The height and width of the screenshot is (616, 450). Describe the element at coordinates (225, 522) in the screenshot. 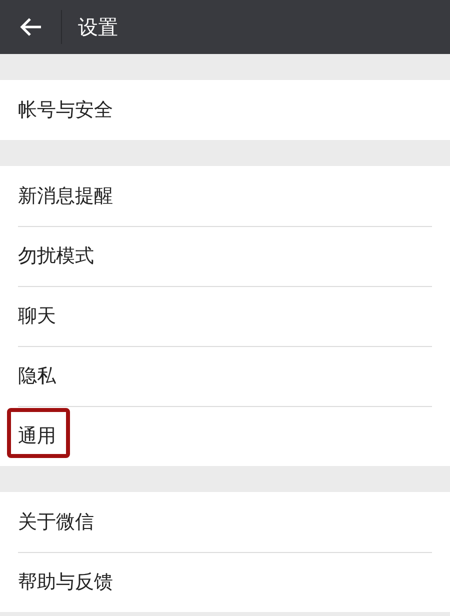

I see `settings-item: 关于微信` at that location.